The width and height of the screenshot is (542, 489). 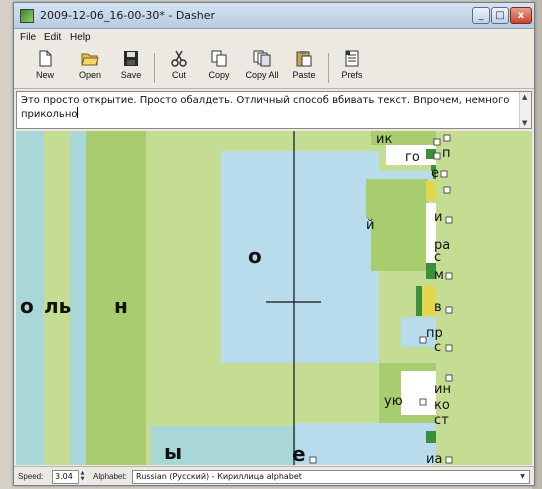 I want to click on folder-open-icon, so click(x=90, y=58).